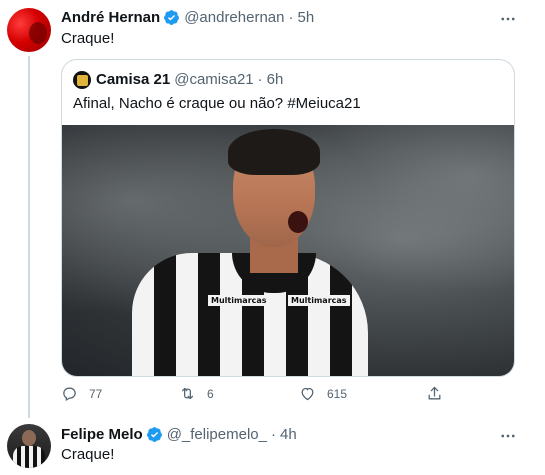 The image size is (545, 475). I want to click on tweet-actions: 77 6 615, so click(261, 396).